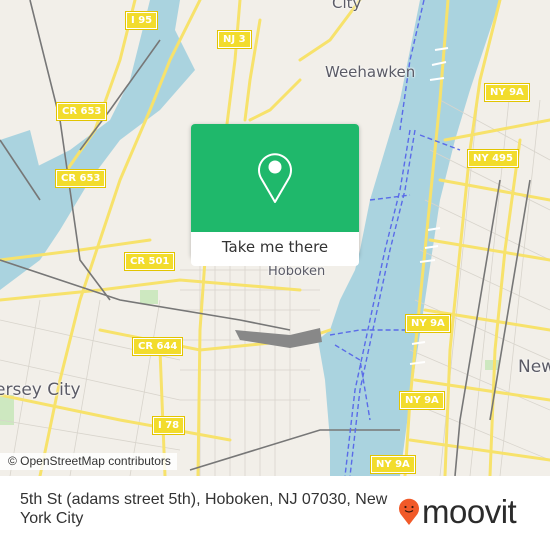  What do you see at coordinates (347, 6) in the screenshot?
I see `place-label: City` at bounding box center [347, 6].